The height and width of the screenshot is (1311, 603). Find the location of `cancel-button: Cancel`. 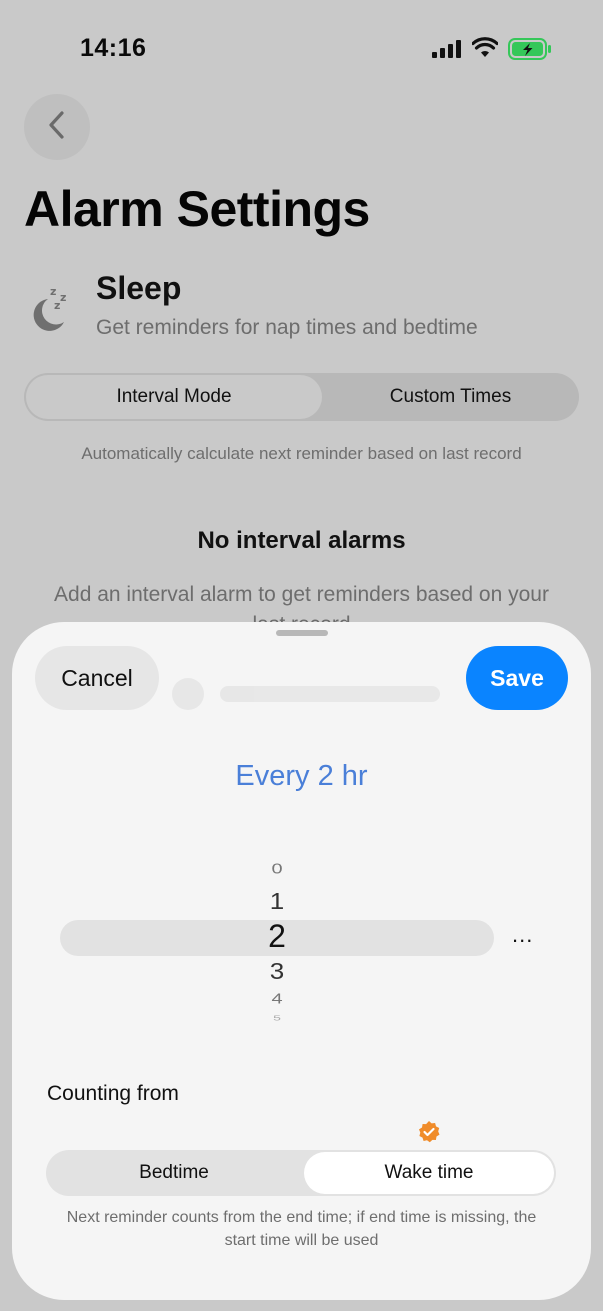

cancel-button: Cancel is located at coordinates (97, 678).